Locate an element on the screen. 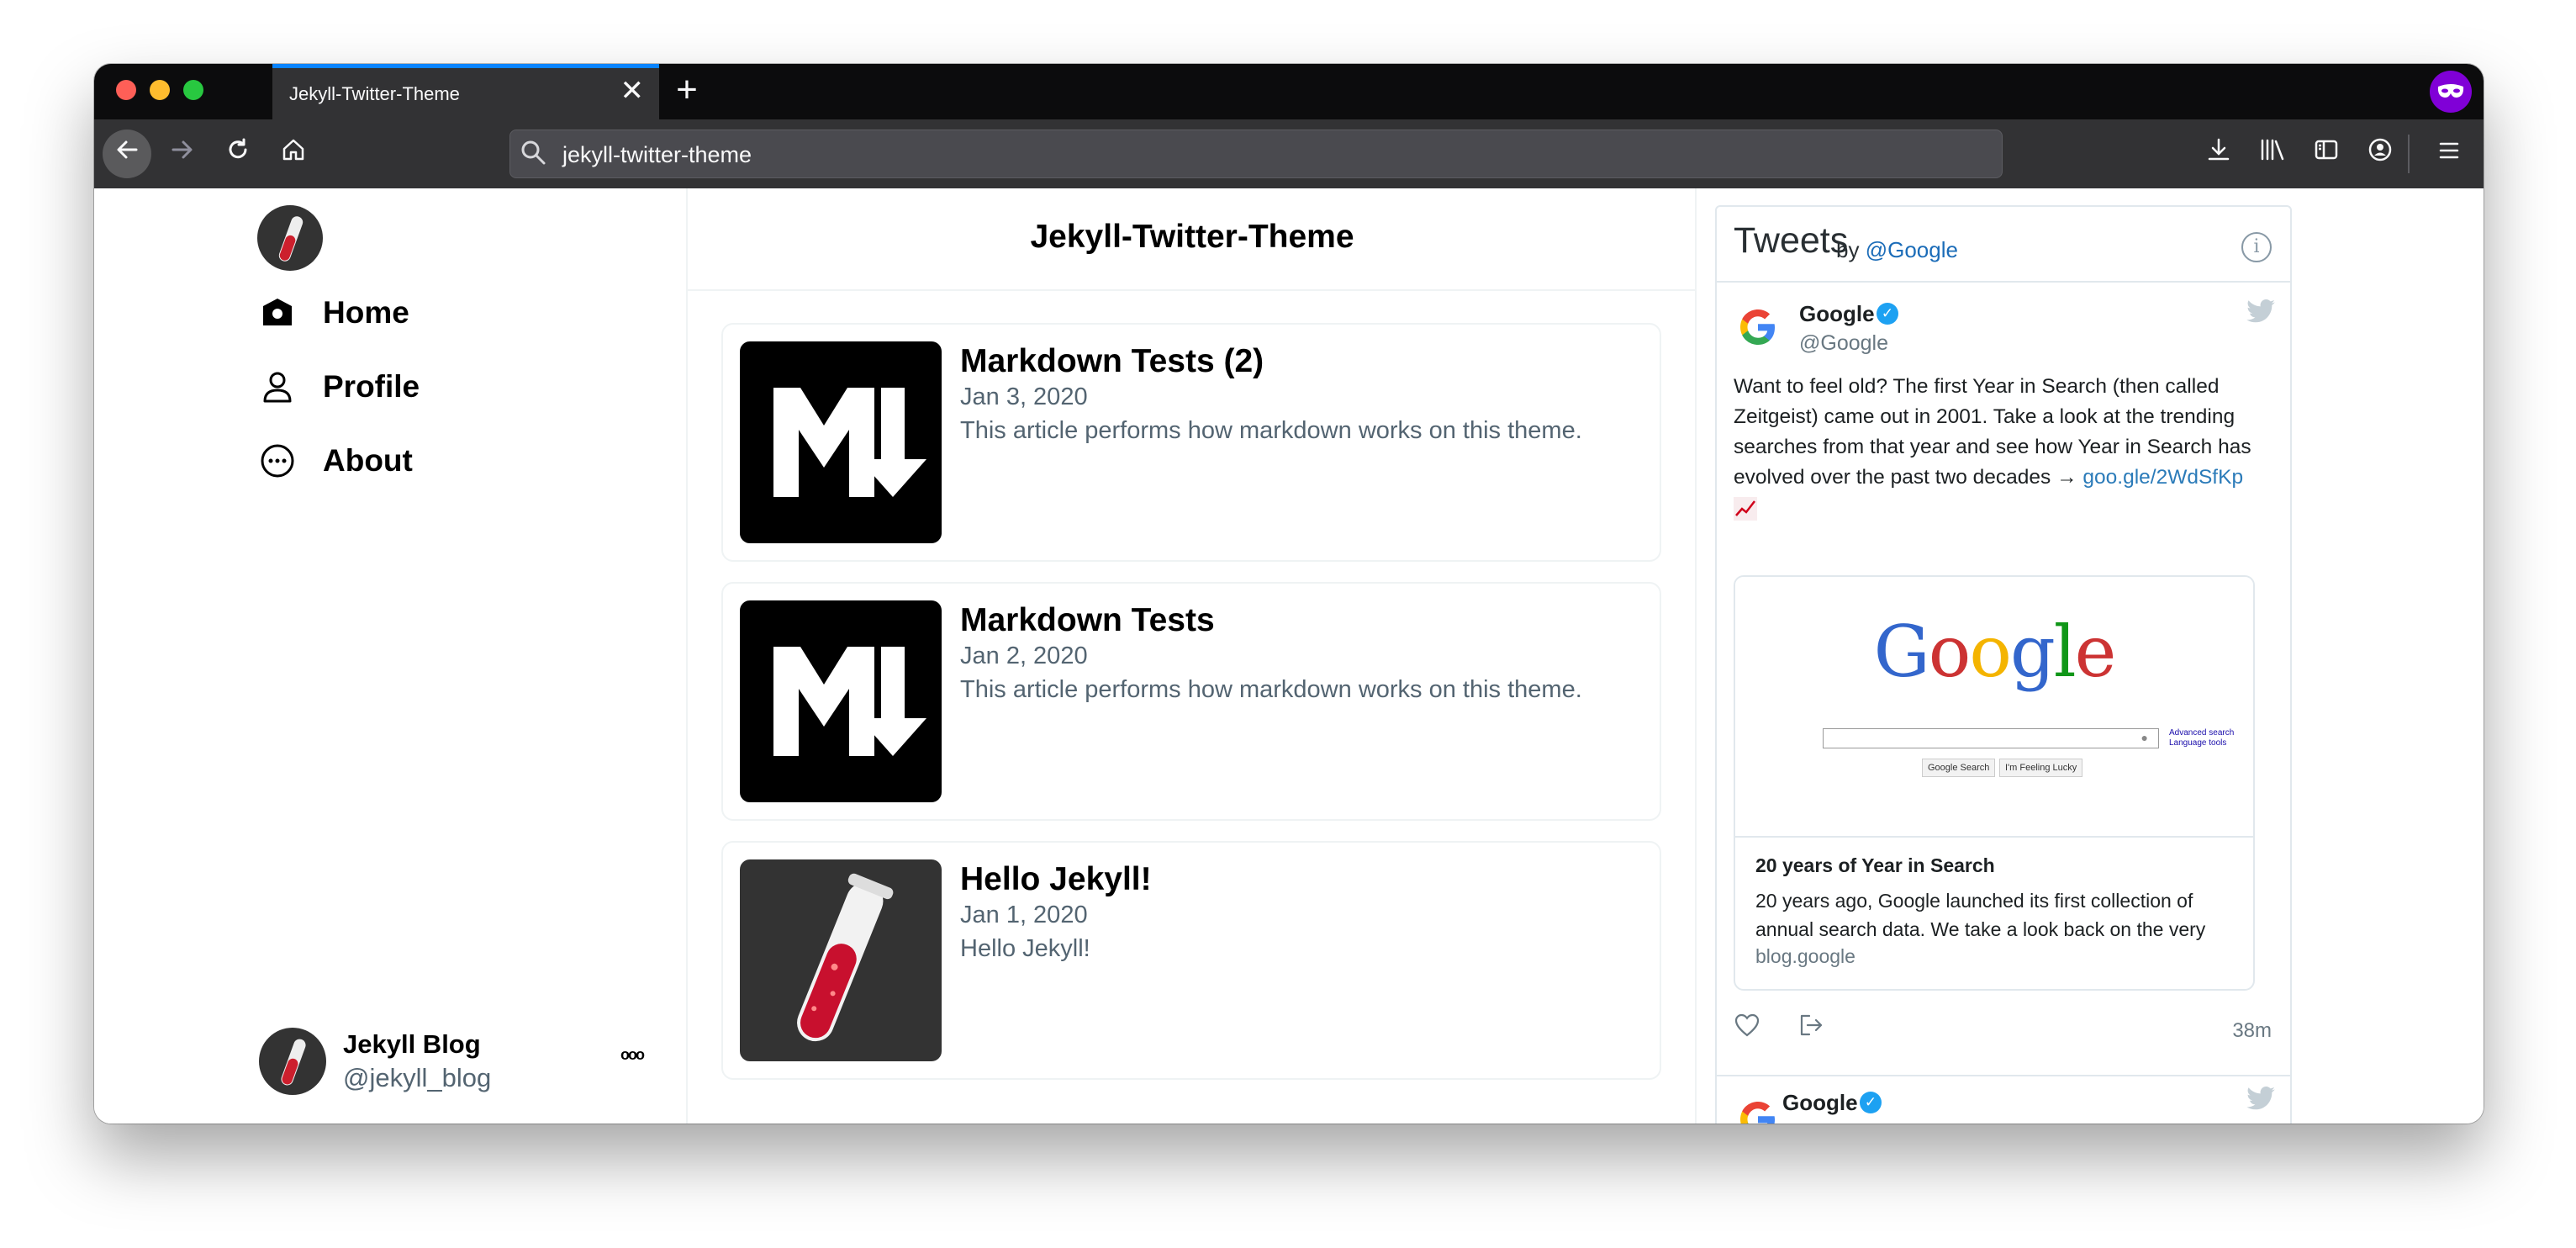 This screenshot has height=1248, width=2576. reload-button is located at coordinates (238, 154).